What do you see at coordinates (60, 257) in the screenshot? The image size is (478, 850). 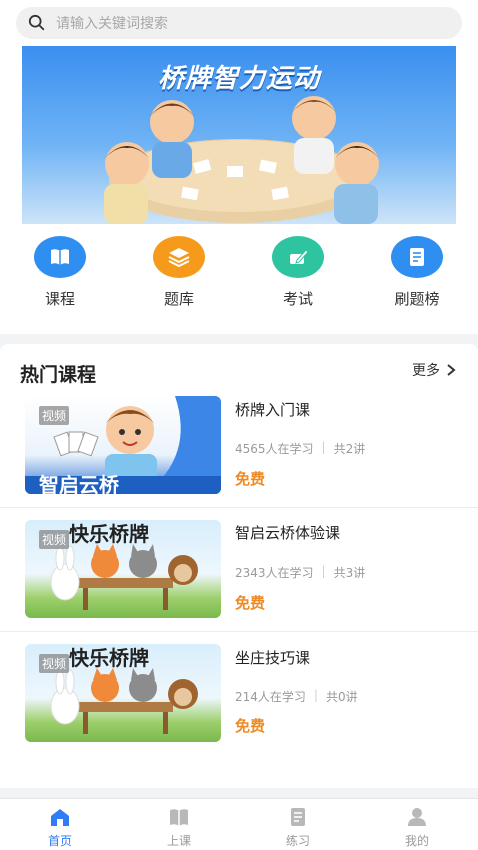 I see `book-icon` at bounding box center [60, 257].